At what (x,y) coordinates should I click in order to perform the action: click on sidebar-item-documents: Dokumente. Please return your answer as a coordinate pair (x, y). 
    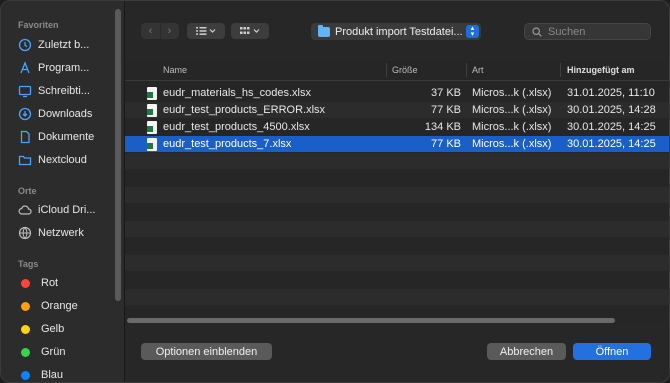
    Looking at the image, I should click on (68, 137).